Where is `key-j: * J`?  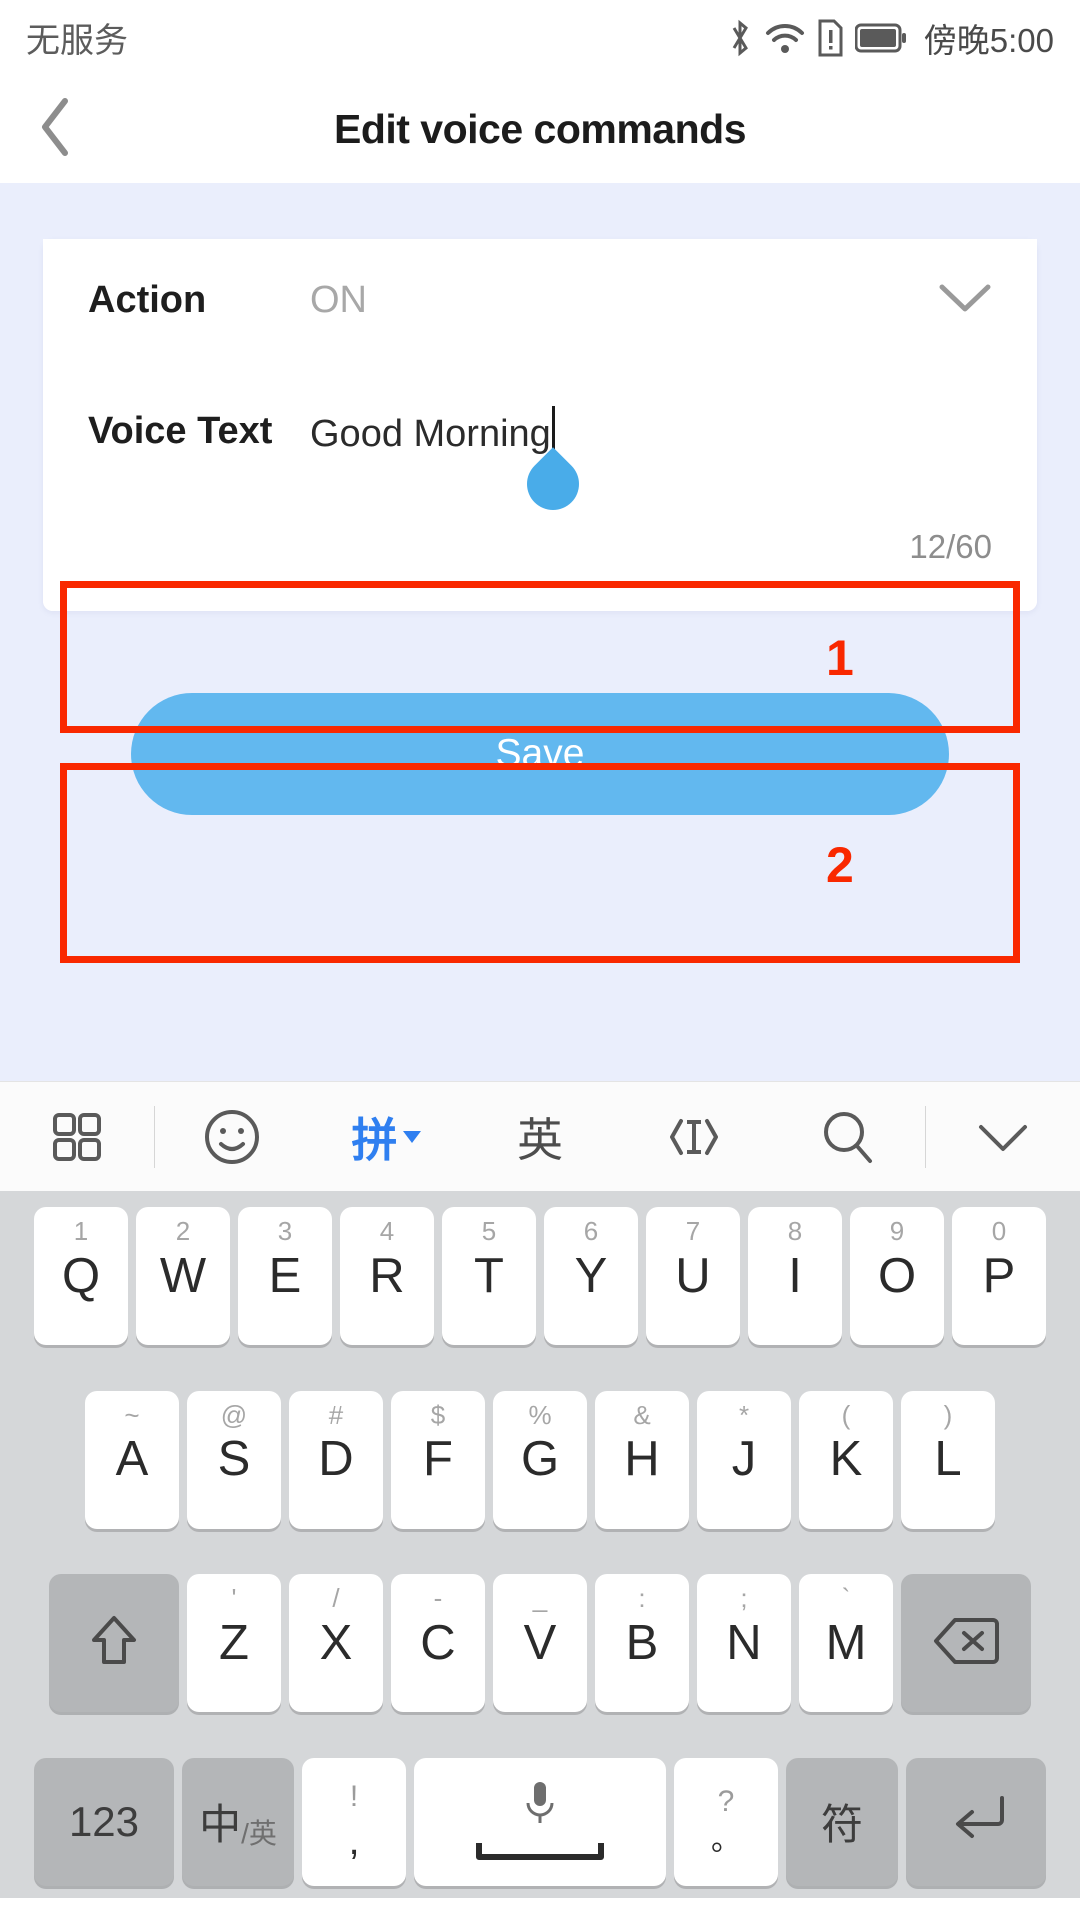 key-j: * J is located at coordinates (744, 1459).